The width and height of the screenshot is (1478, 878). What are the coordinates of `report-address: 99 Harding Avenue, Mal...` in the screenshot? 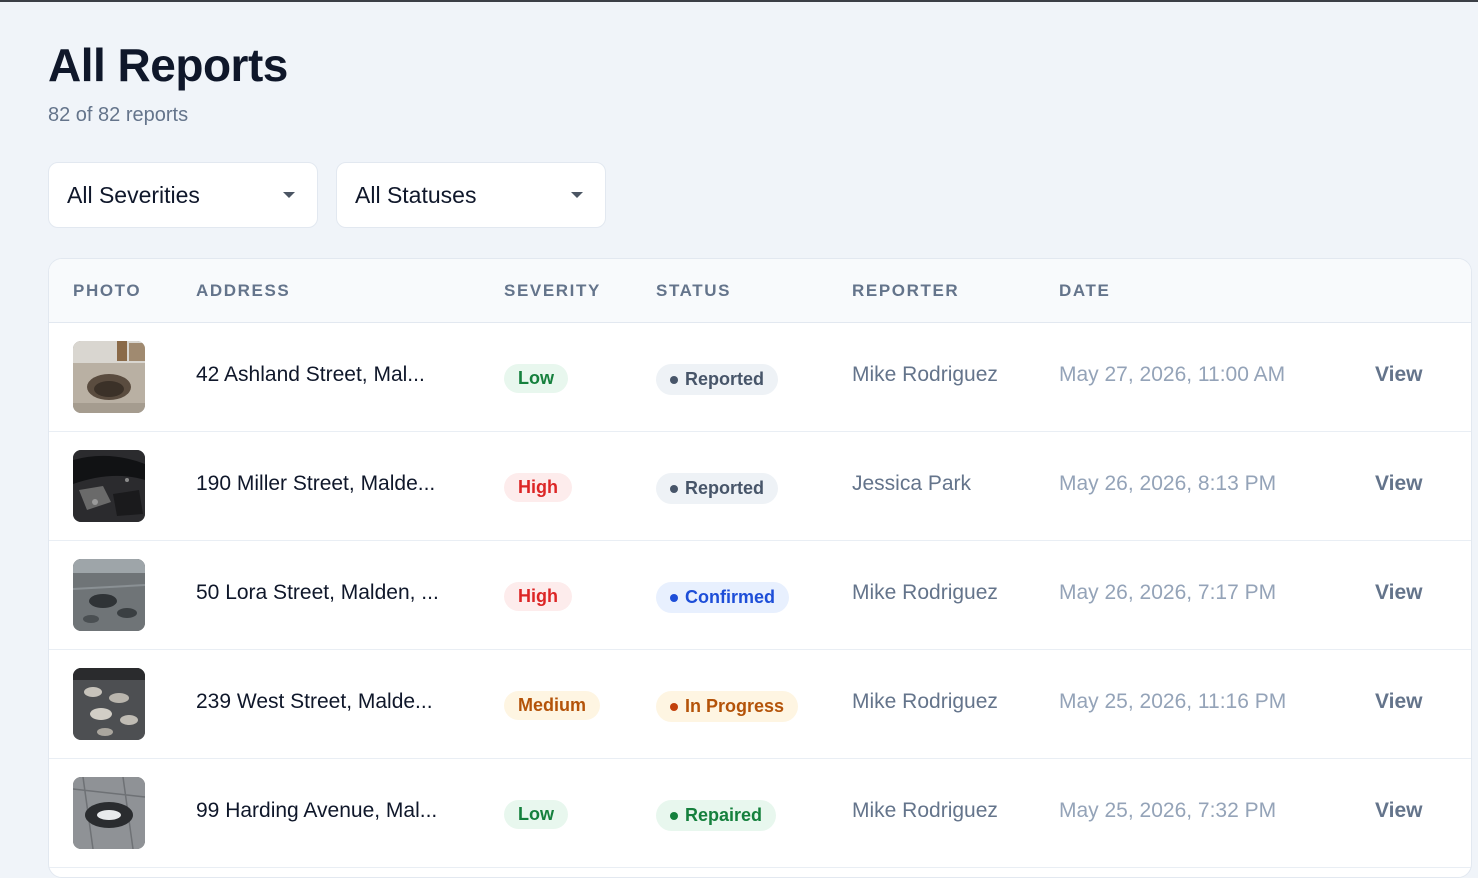 It's located at (317, 810).